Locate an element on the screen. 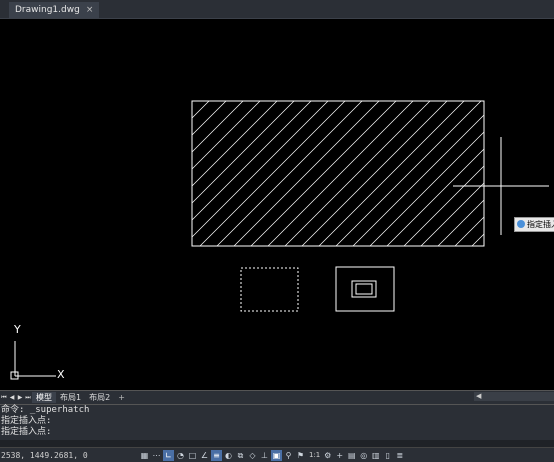  annotation-scale-icon: ⚑ is located at coordinates (300, 455).